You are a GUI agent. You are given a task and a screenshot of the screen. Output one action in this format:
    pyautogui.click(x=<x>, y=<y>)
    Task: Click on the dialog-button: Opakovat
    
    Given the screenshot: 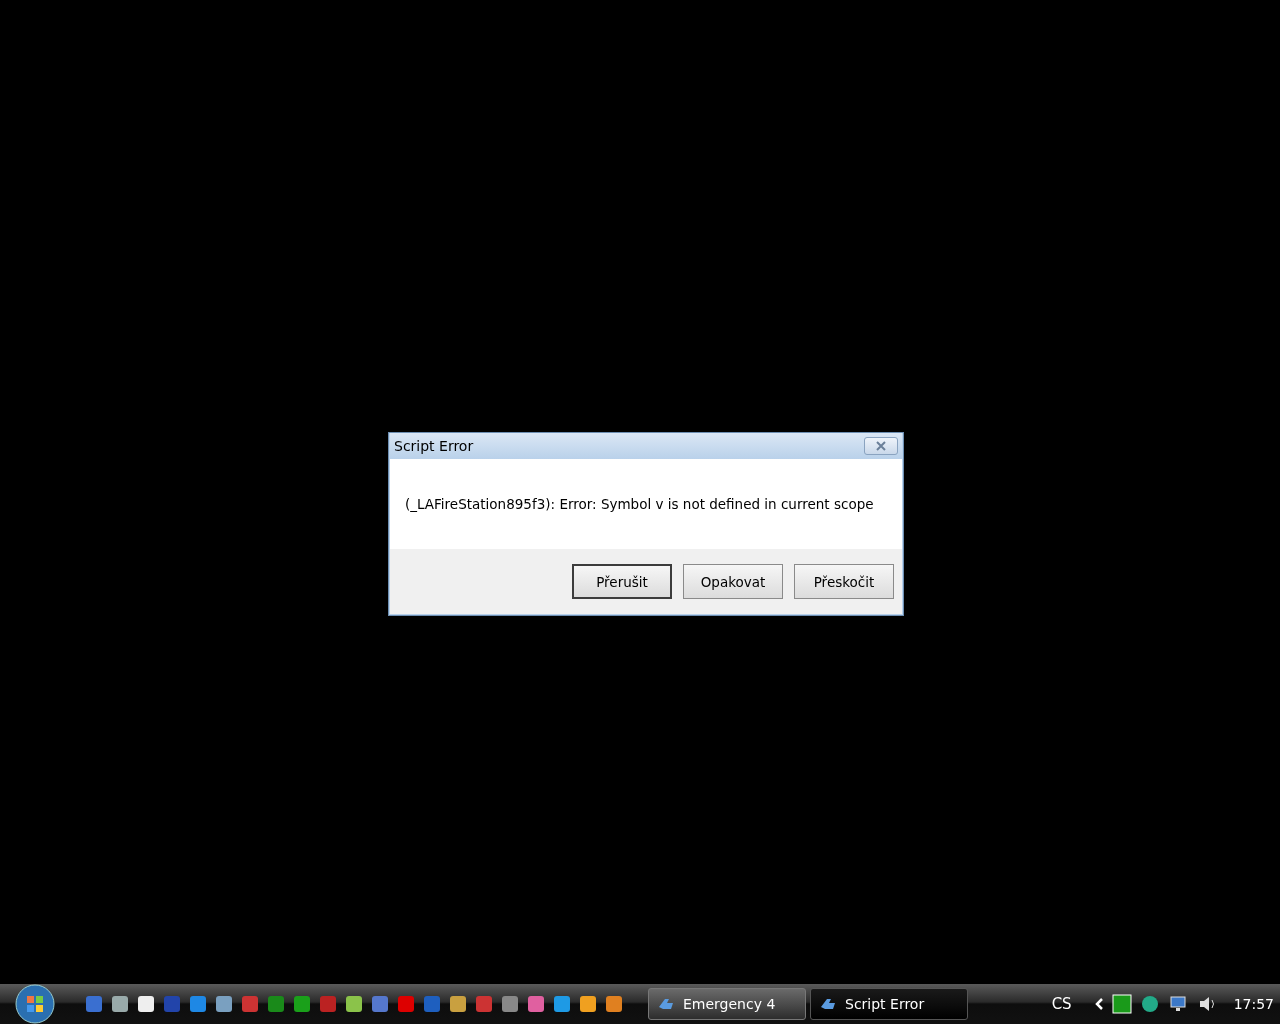 What is the action you would take?
    pyautogui.click(x=733, y=581)
    